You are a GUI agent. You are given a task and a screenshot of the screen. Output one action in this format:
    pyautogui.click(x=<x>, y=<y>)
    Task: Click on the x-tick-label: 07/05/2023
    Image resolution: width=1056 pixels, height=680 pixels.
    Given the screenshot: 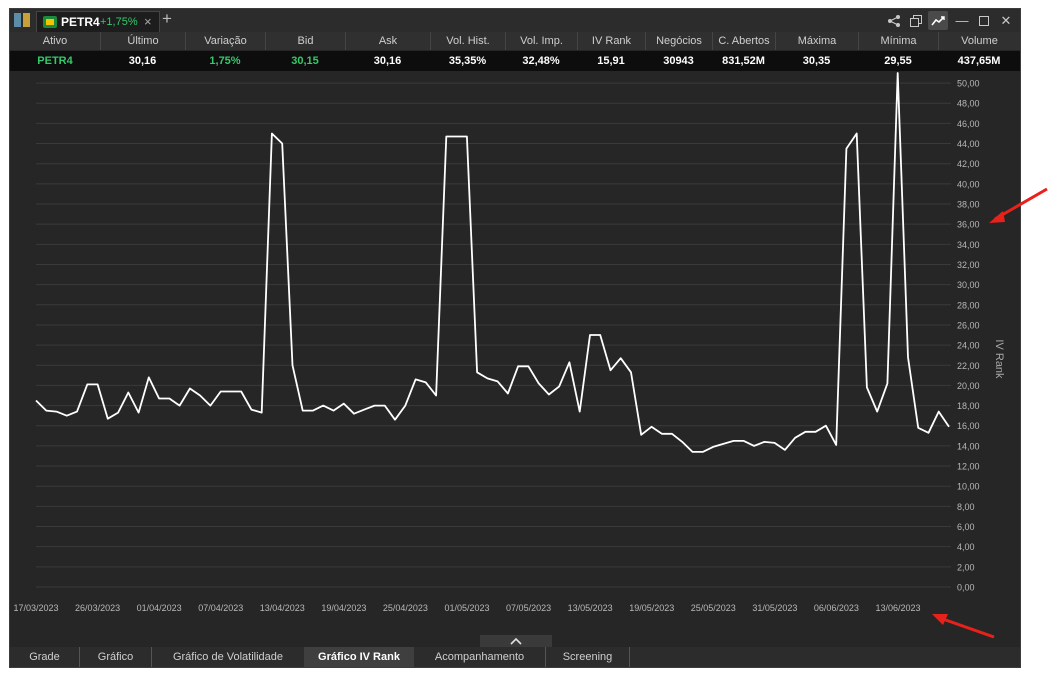 What is the action you would take?
    pyautogui.click(x=528, y=608)
    